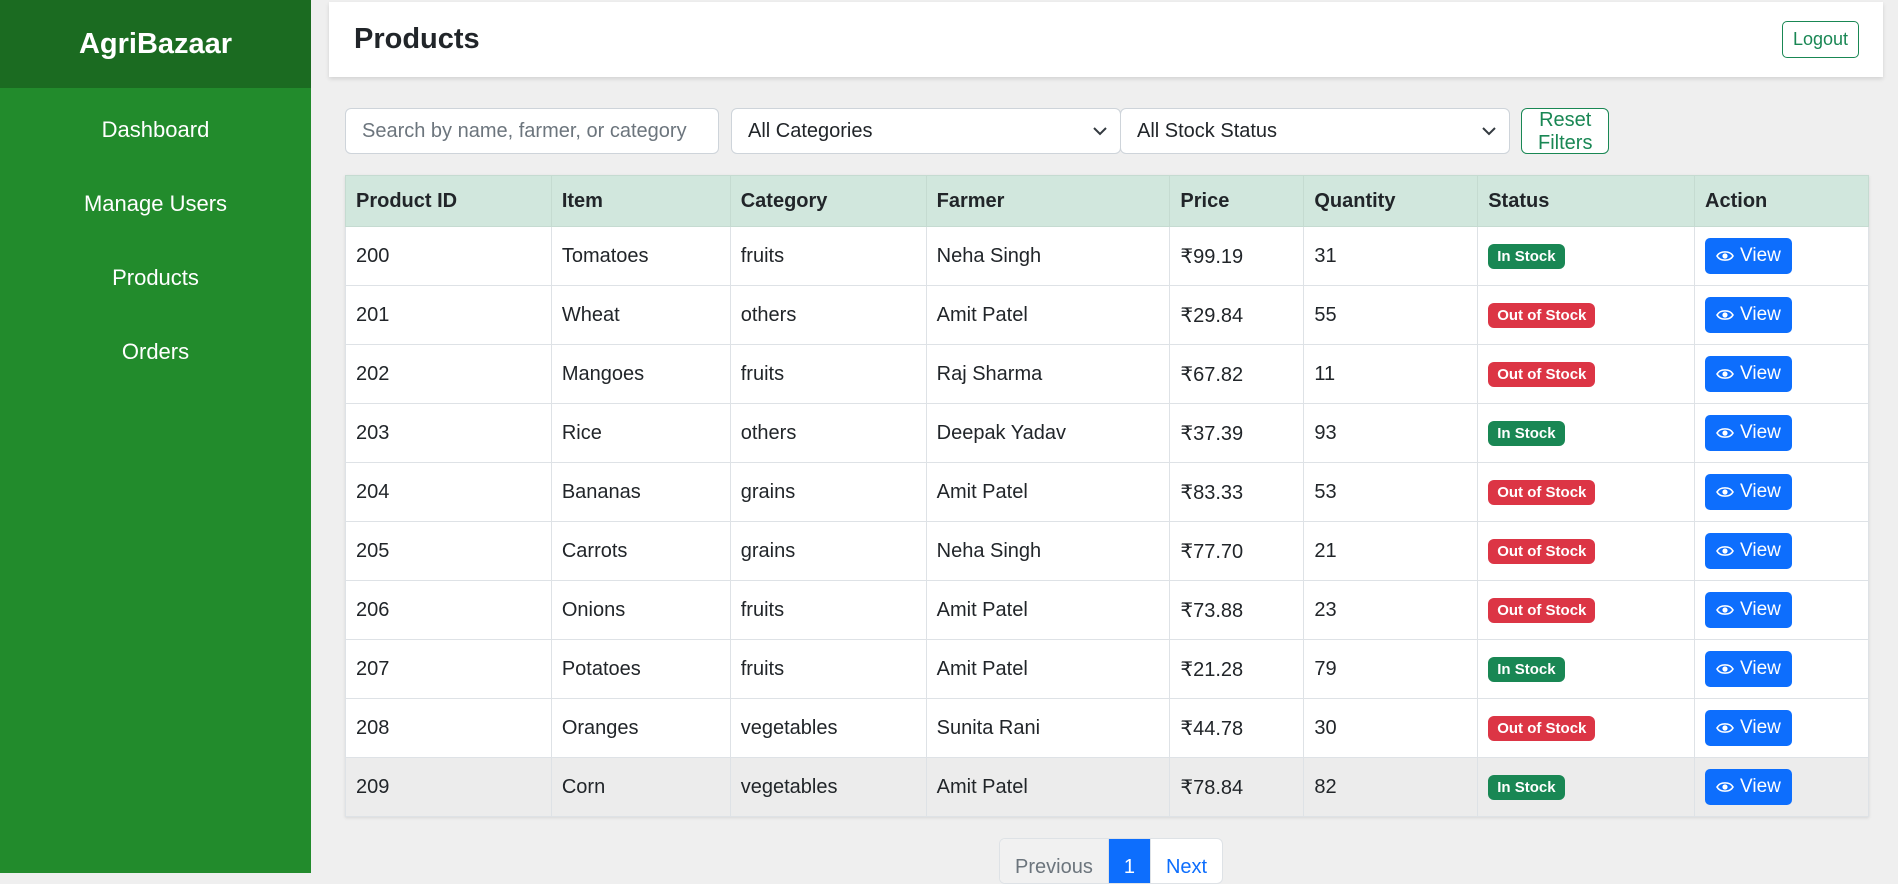  Describe the element at coordinates (640, 787) in the screenshot. I see `cell-item: Corn` at that location.